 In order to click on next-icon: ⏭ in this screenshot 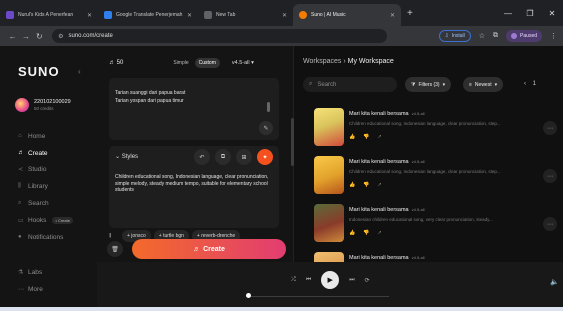, I will do `click(351, 280)`.